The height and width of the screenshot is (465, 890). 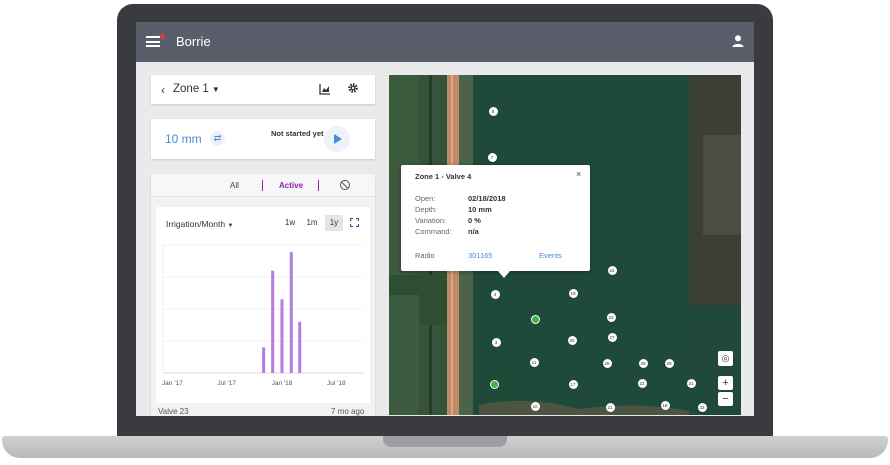 What do you see at coordinates (312, 223) in the screenshot?
I see `range-1m-button: 1m` at bounding box center [312, 223].